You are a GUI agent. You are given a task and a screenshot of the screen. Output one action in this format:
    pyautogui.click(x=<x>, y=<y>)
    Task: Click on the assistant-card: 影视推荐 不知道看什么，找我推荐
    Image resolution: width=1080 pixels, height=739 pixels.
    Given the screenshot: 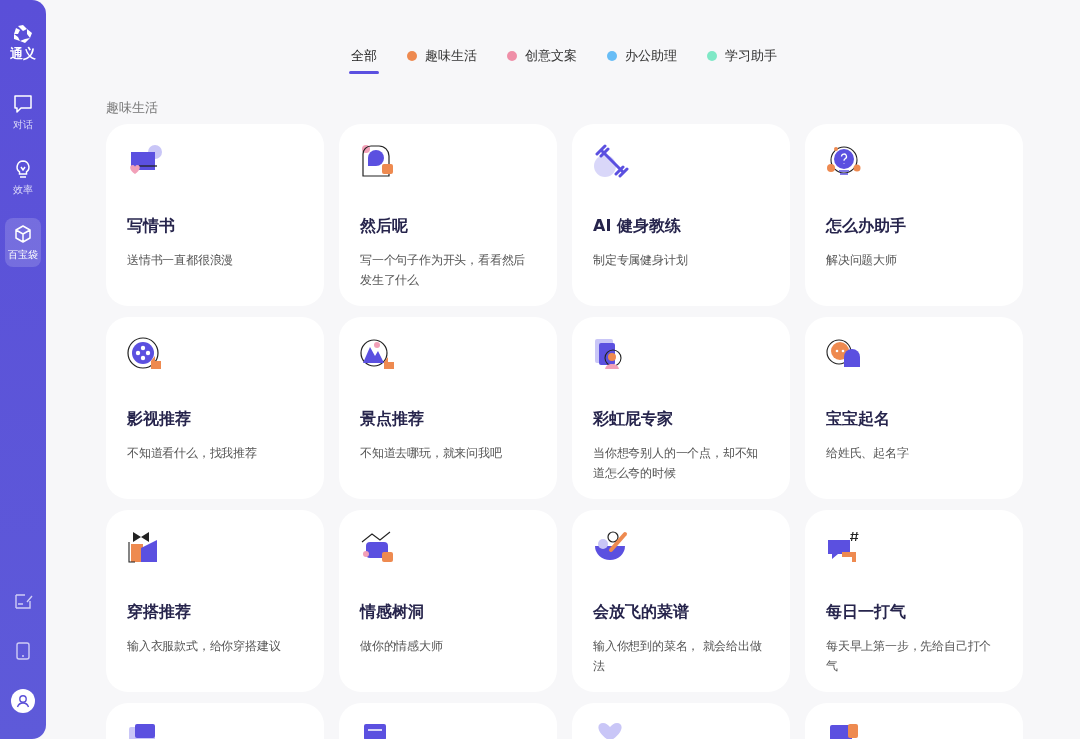 What is the action you would take?
    pyautogui.click(x=215, y=408)
    